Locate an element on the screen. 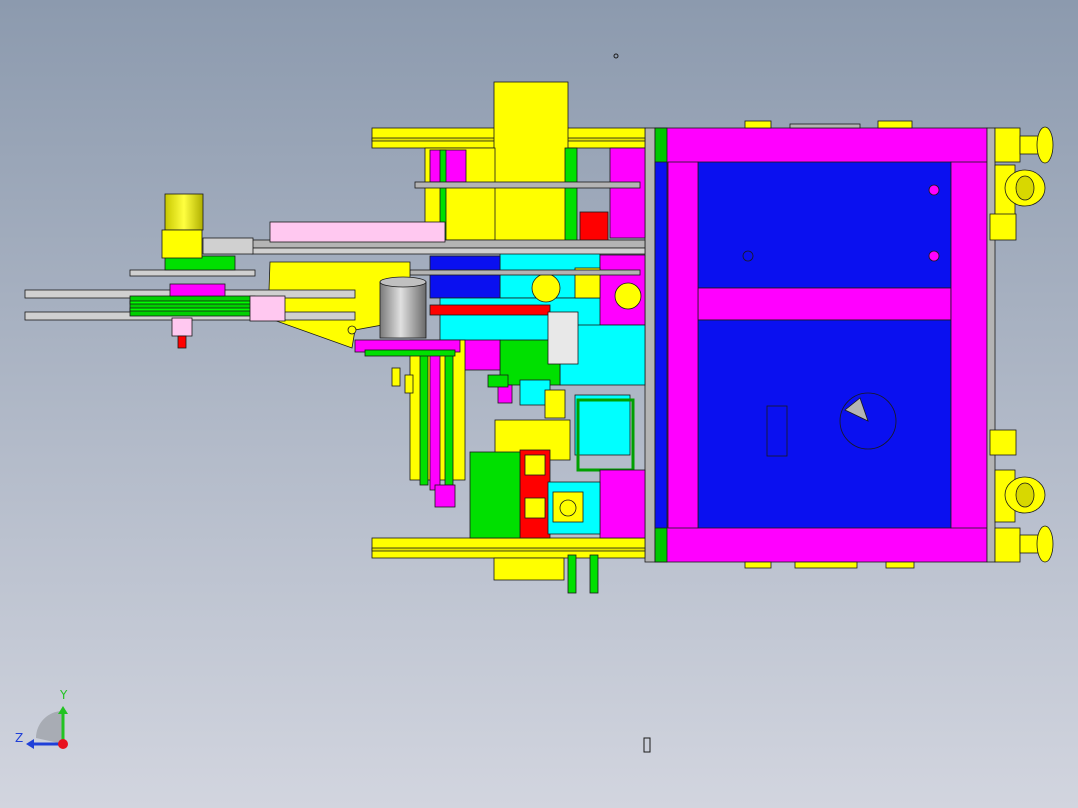 The height and width of the screenshot is (808, 1078). core-gray-cylinder is located at coordinates (563, 338).